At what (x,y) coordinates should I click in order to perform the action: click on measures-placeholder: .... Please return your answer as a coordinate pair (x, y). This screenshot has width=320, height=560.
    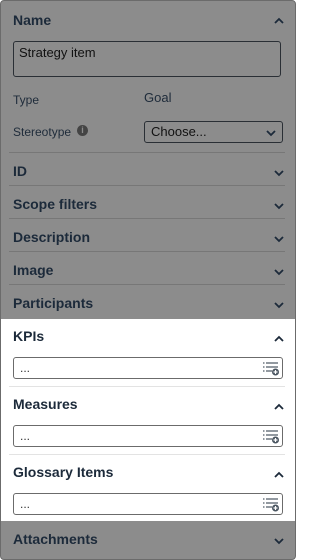
    Looking at the image, I should click on (25, 436).